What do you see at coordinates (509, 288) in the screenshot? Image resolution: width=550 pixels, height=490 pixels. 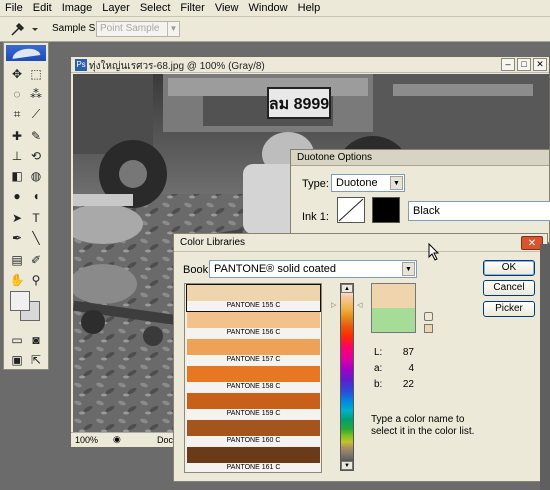 I see `cancel-button: Cancel` at bounding box center [509, 288].